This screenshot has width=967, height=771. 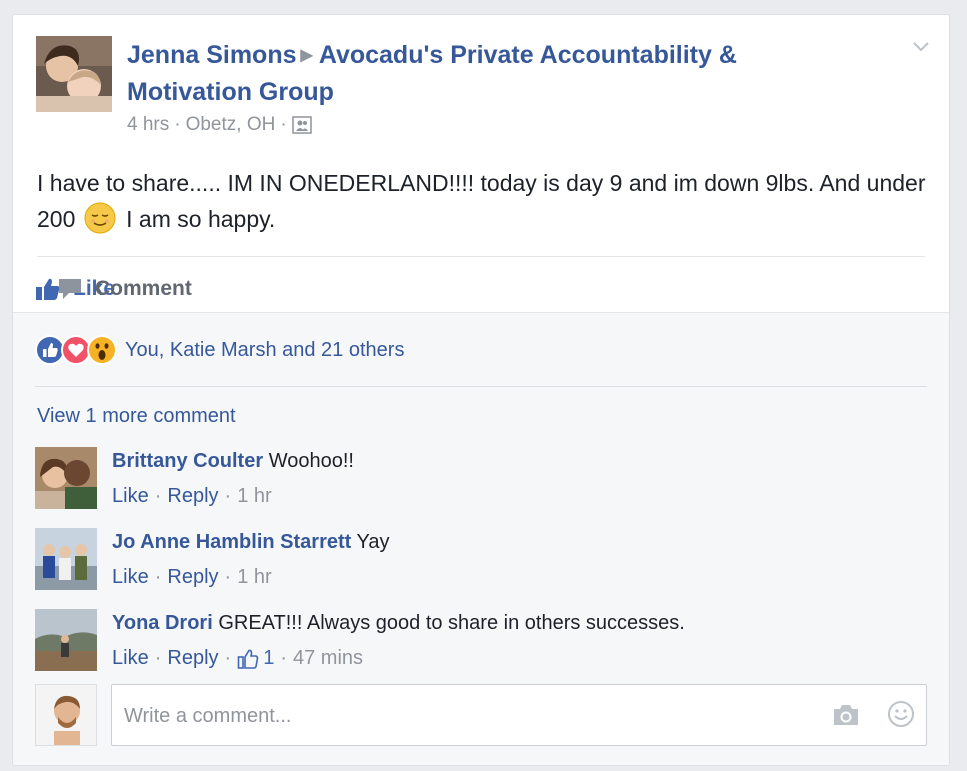 I want to click on comment-text: Woohoo!!, so click(x=311, y=461).